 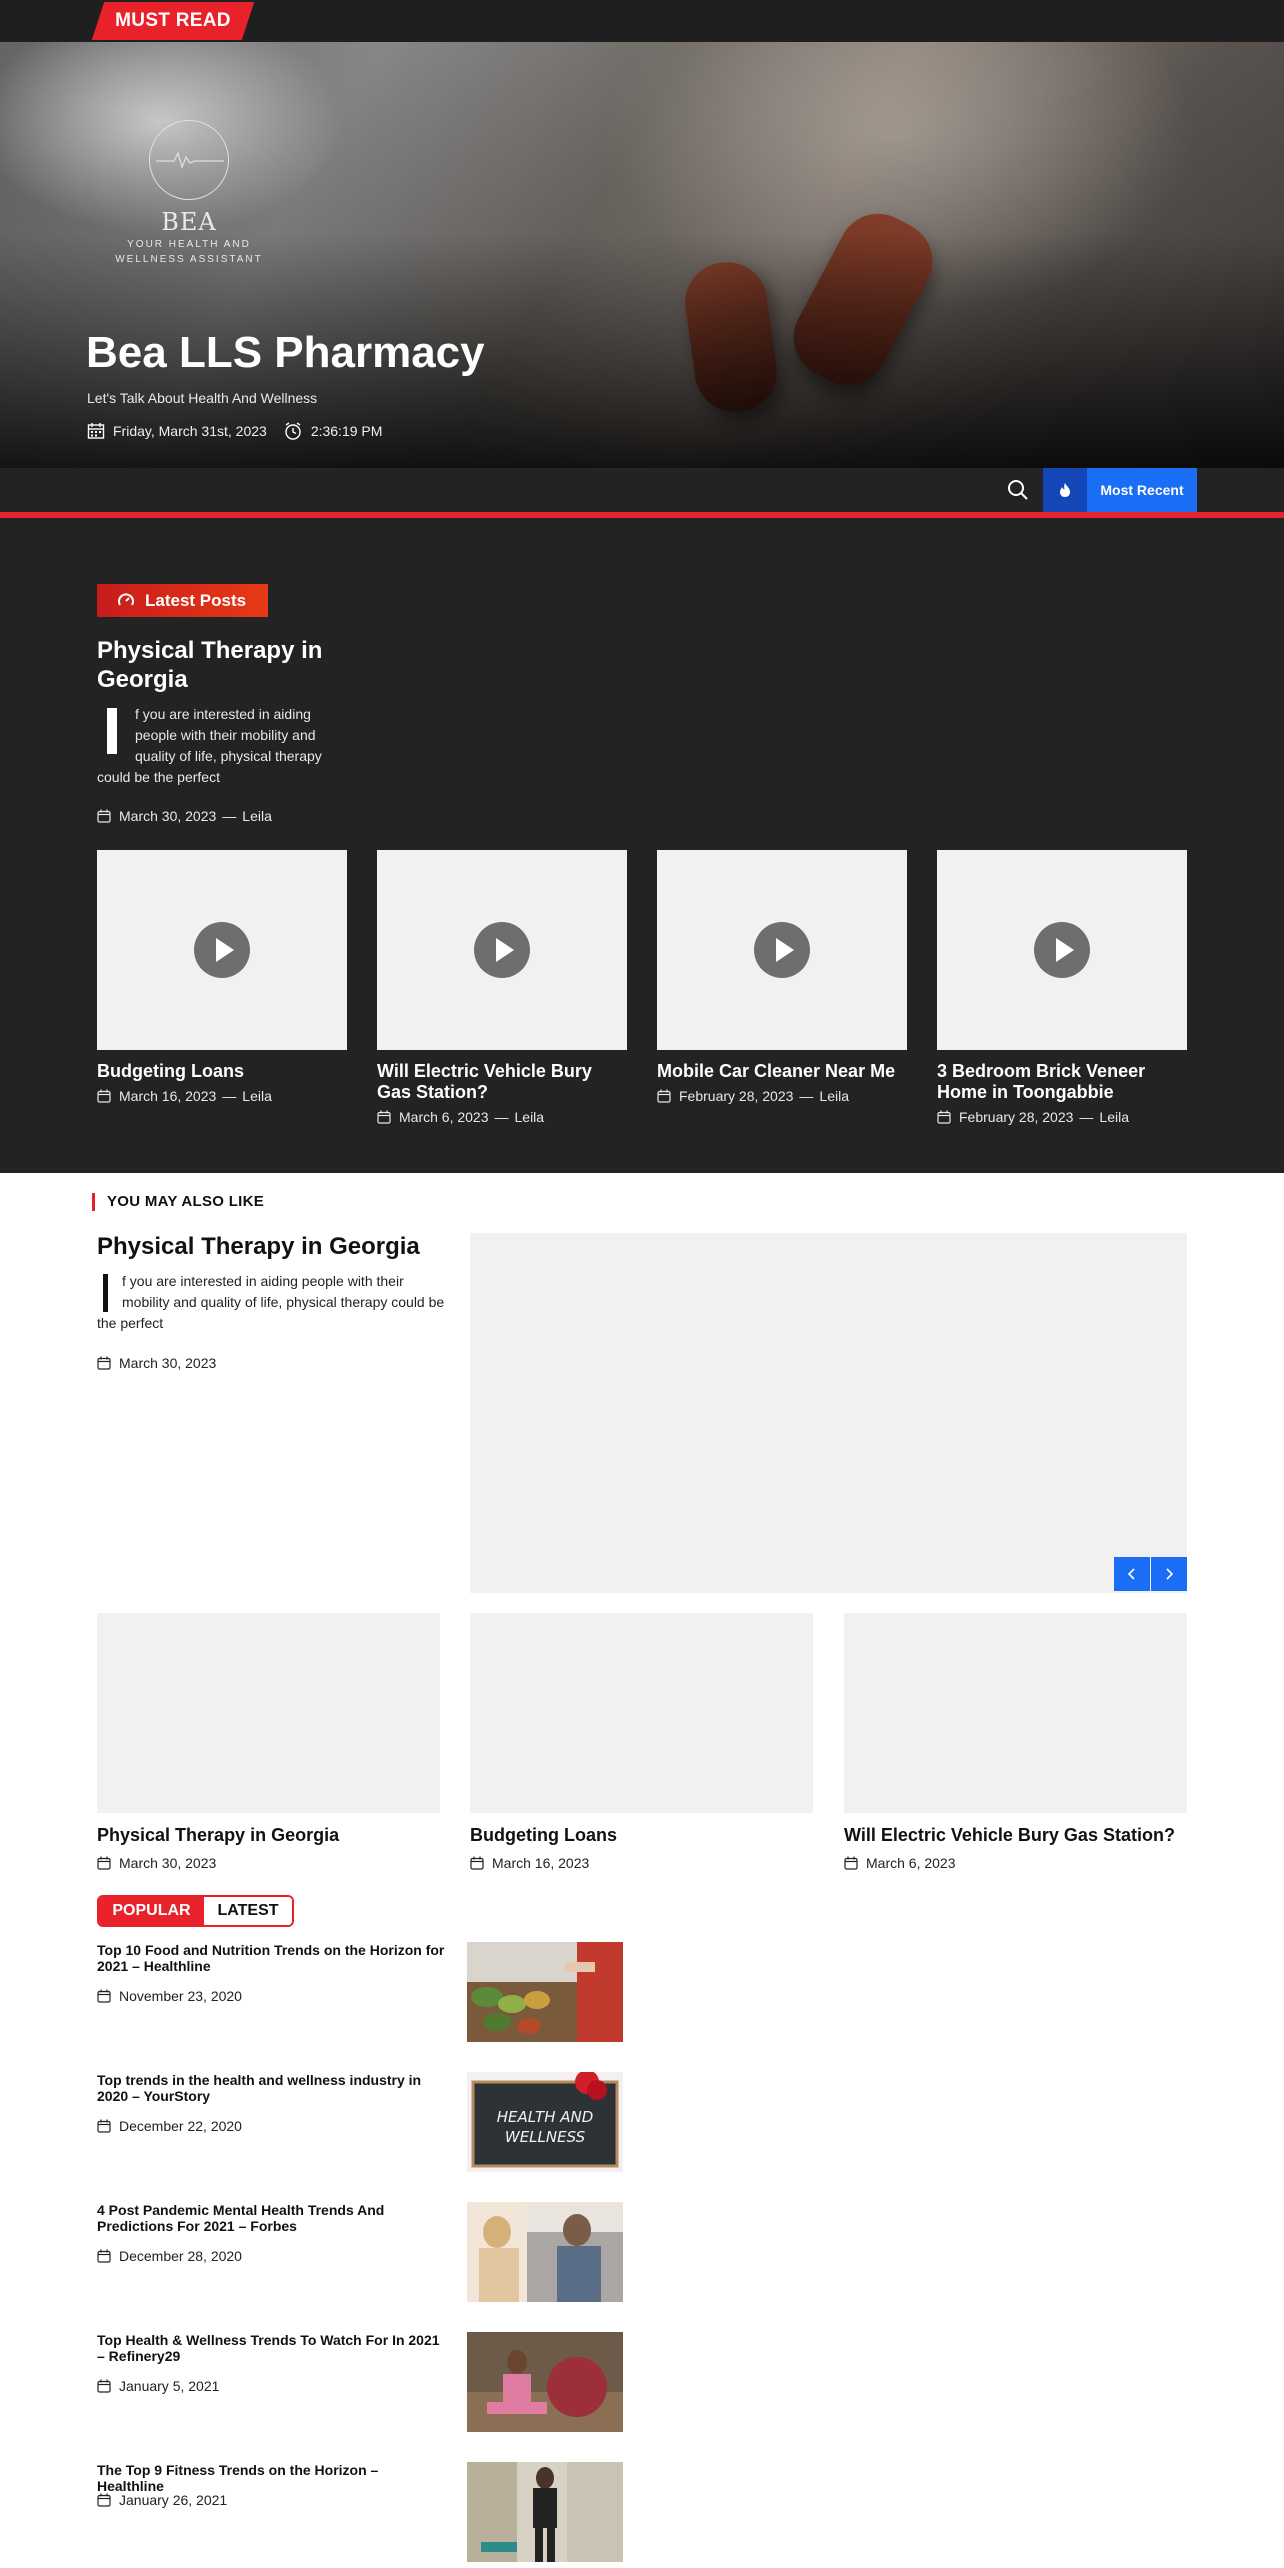 What do you see at coordinates (248, 1911) in the screenshot?
I see `tab-latest: LATEST` at bounding box center [248, 1911].